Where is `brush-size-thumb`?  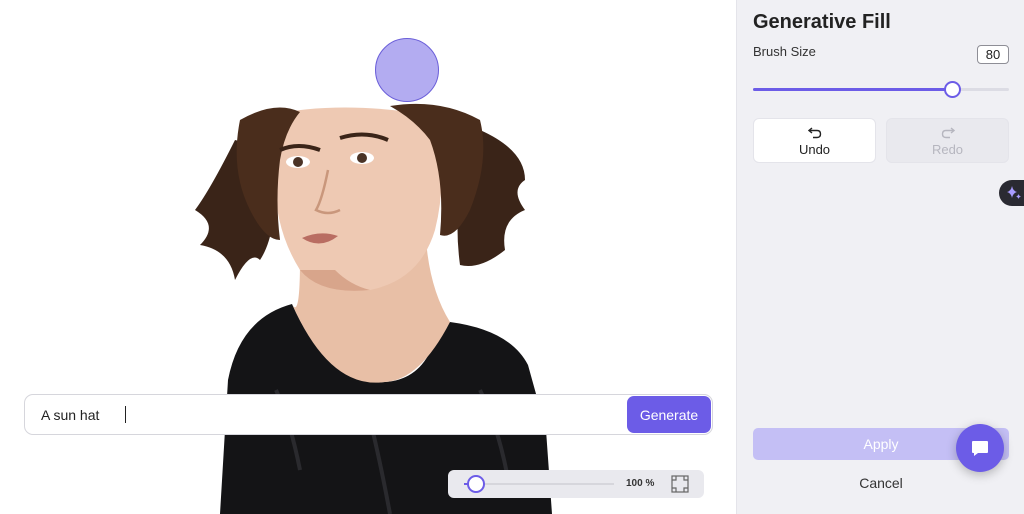 brush-size-thumb is located at coordinates (952, 89).